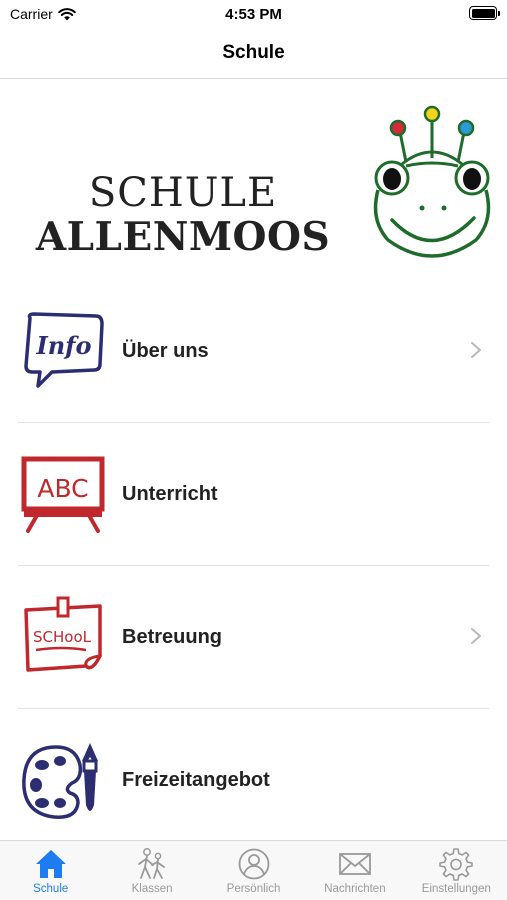 This screenshot has width=507, height=900. I want to click on tab-klassen: Klassen, so click(151, 870).